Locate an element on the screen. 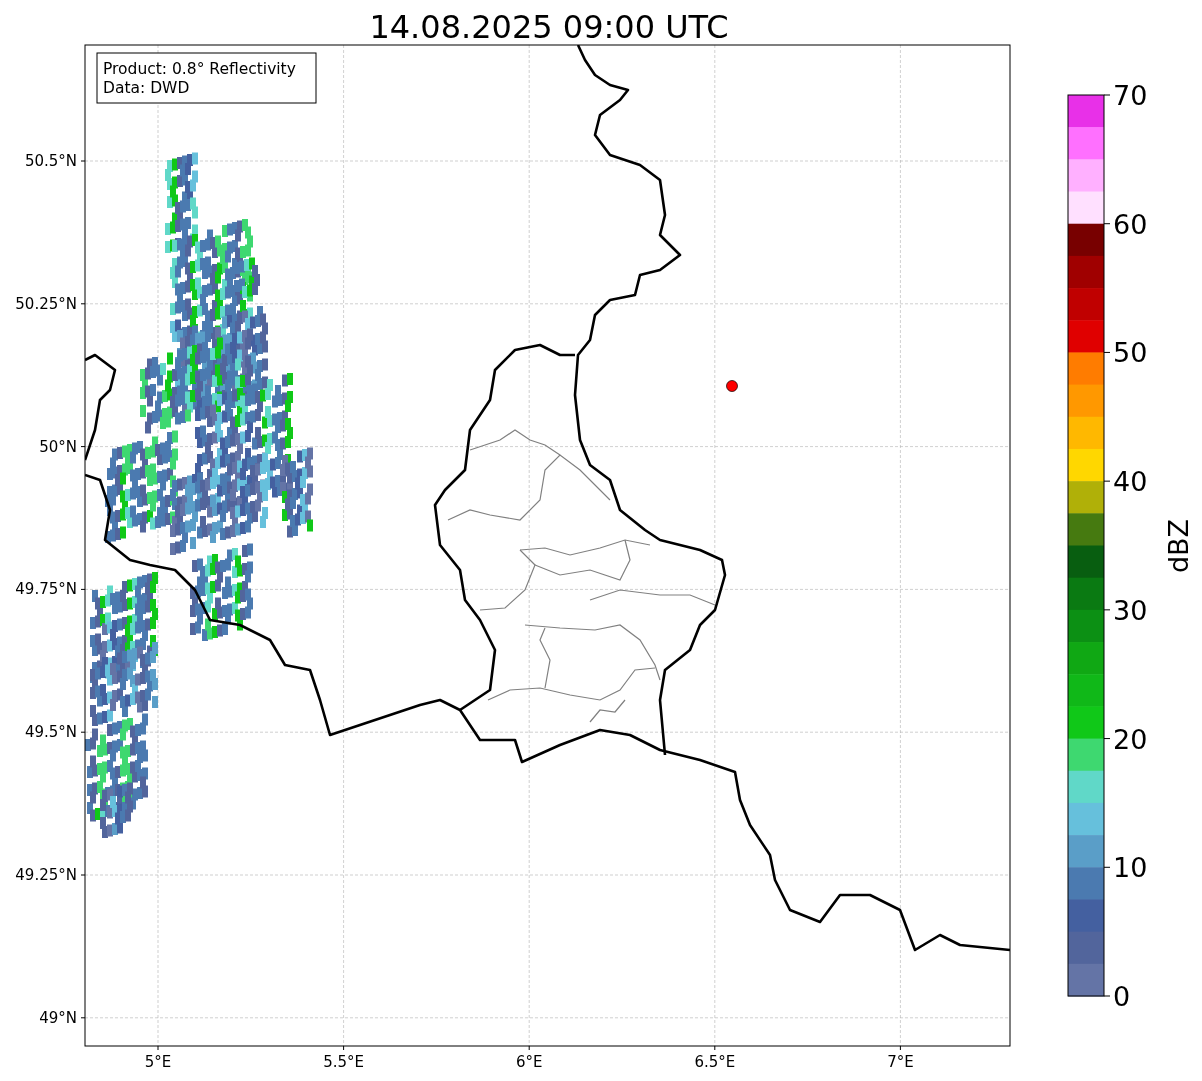  station-marker is located at coordinates (732, 386).